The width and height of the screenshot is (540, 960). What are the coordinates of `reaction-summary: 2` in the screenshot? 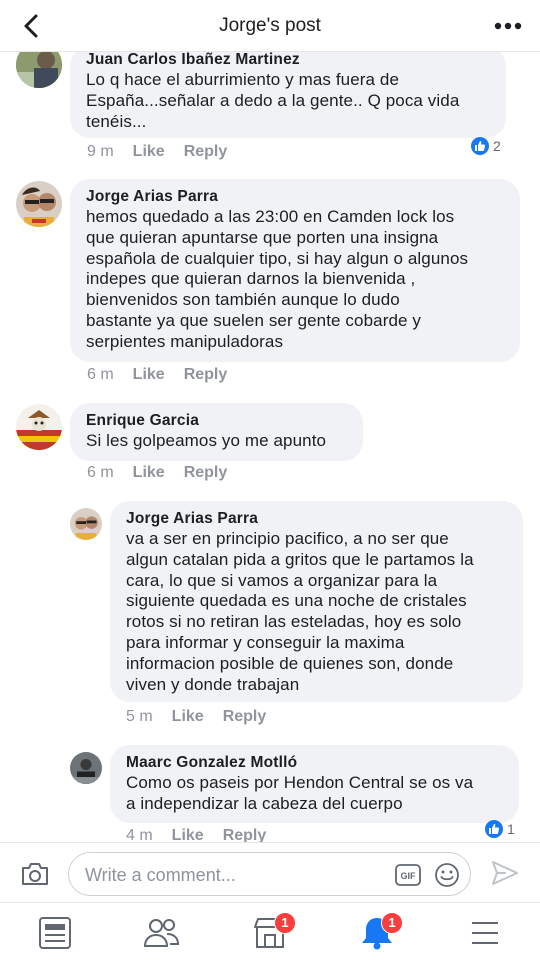 It's located at (485, 146).